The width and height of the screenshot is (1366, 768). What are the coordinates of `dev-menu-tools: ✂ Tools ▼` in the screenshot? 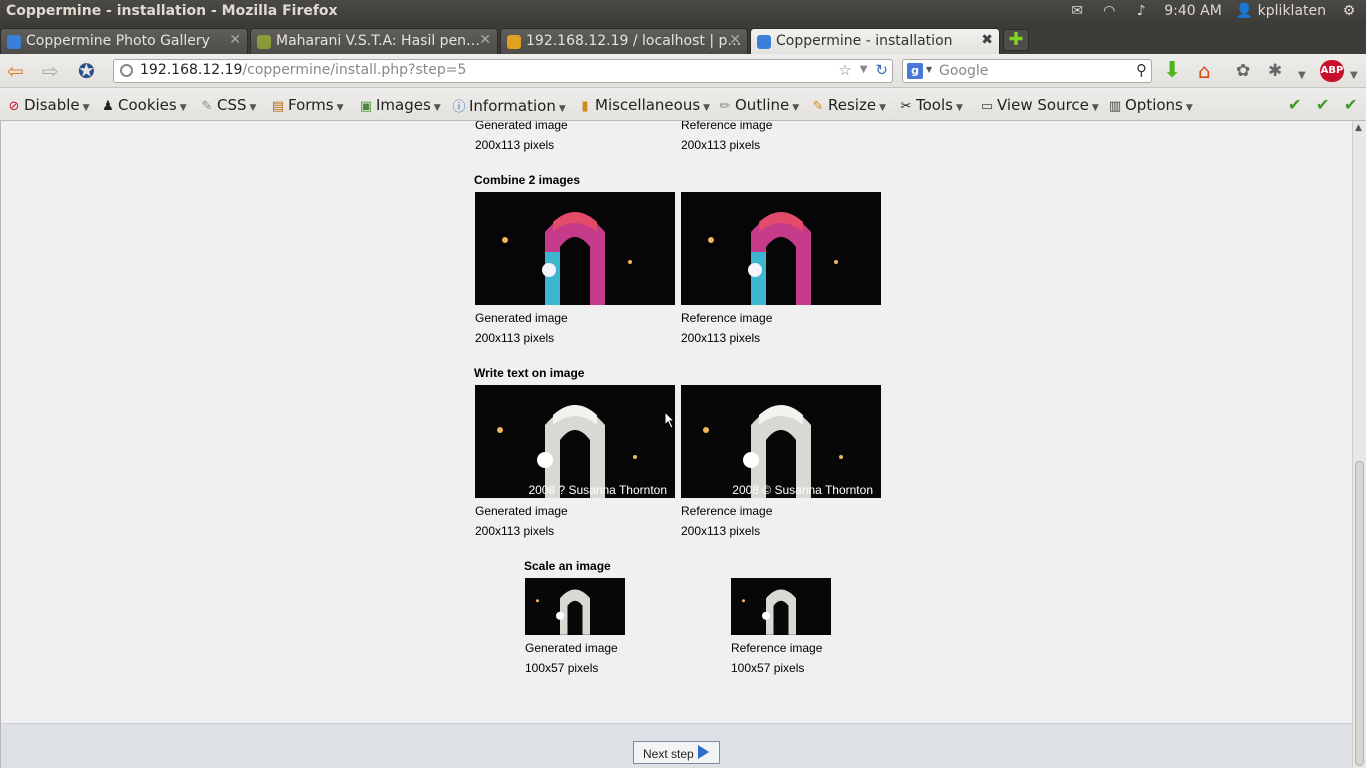 It's located at (930, 105).